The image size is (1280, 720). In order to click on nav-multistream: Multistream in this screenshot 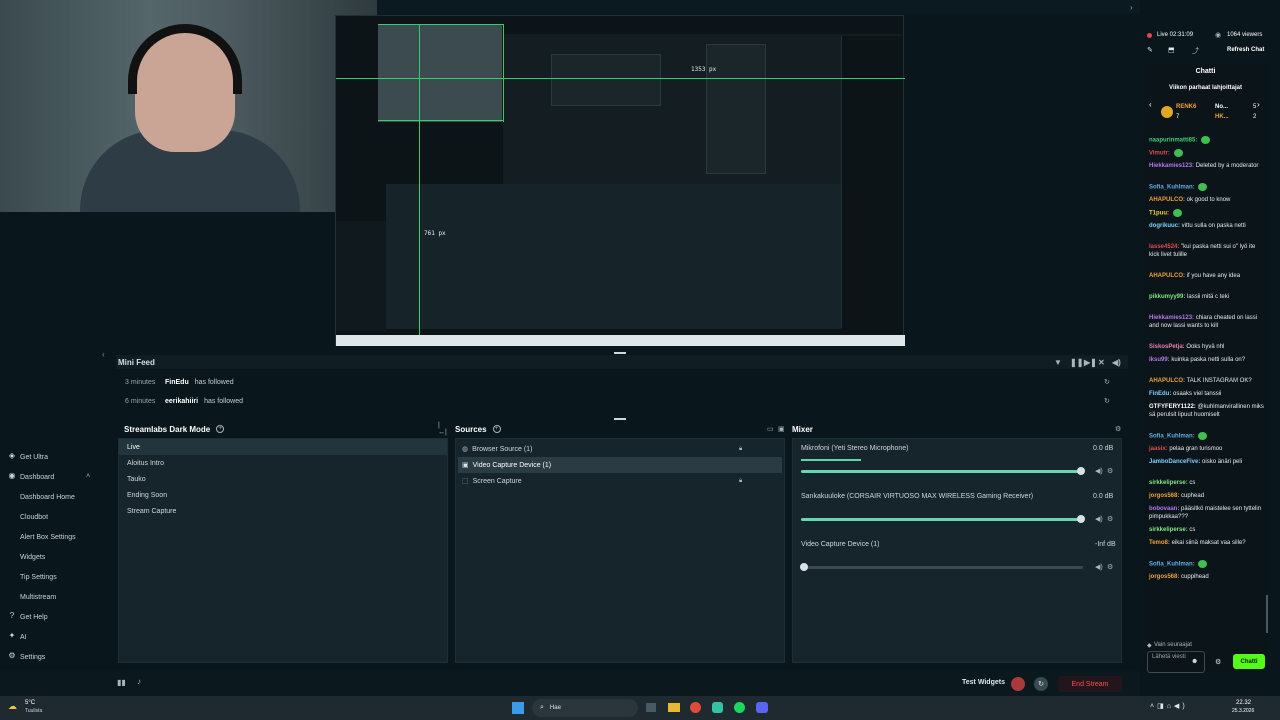, I will do `click(38, 597)`.